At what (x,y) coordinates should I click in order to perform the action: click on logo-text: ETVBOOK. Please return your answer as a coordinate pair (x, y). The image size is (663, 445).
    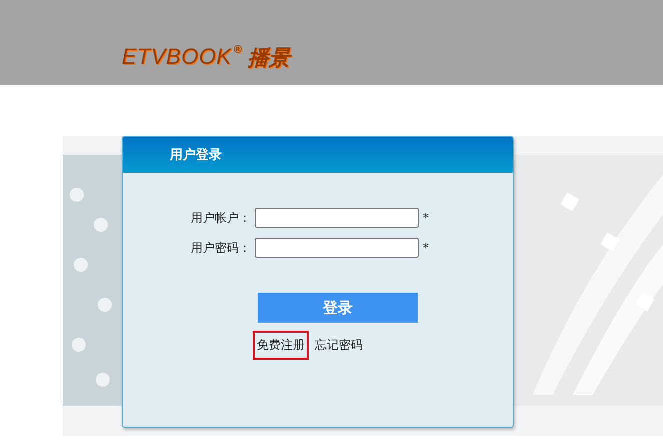
    Looking at the image, I should click on (177, 57).